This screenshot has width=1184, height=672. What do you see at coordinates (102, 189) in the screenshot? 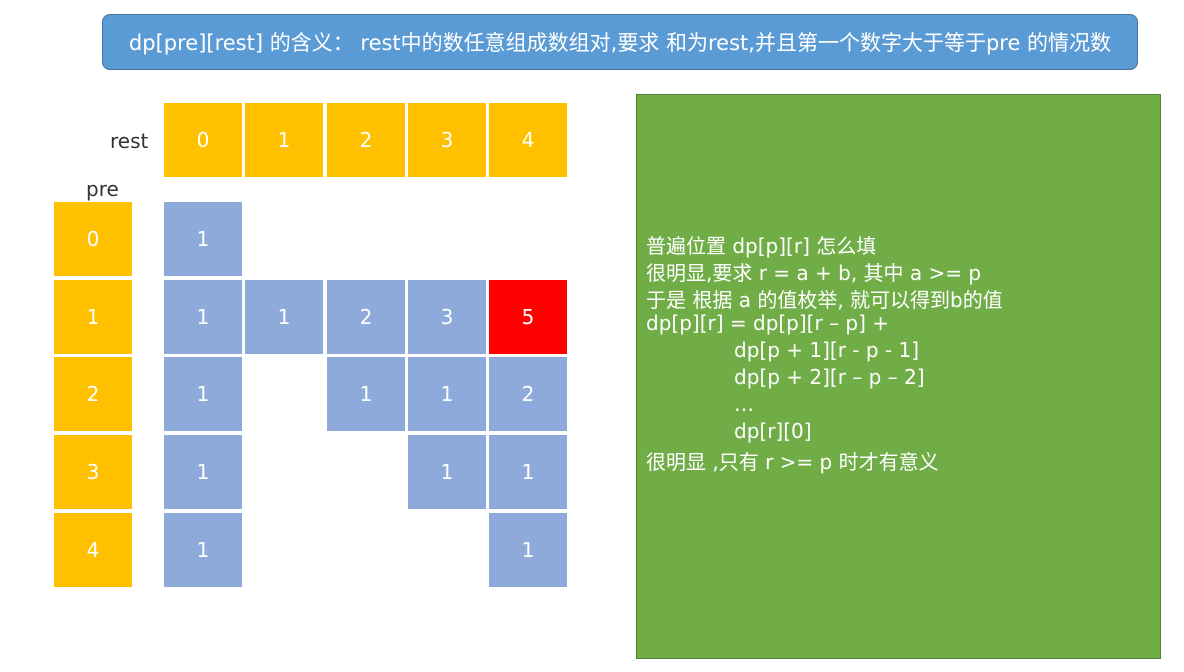
I see `pre-axis-label: pre` at bounding box center [102, 189].